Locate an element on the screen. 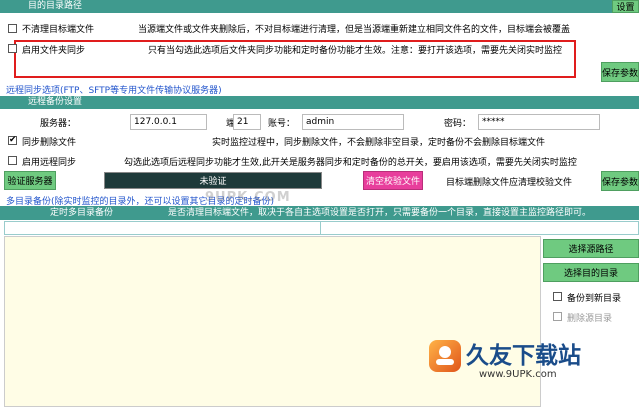 This screenshot has width=639, height=407. server-input: 127.0.0.1 is located at coordinates (168, 122).